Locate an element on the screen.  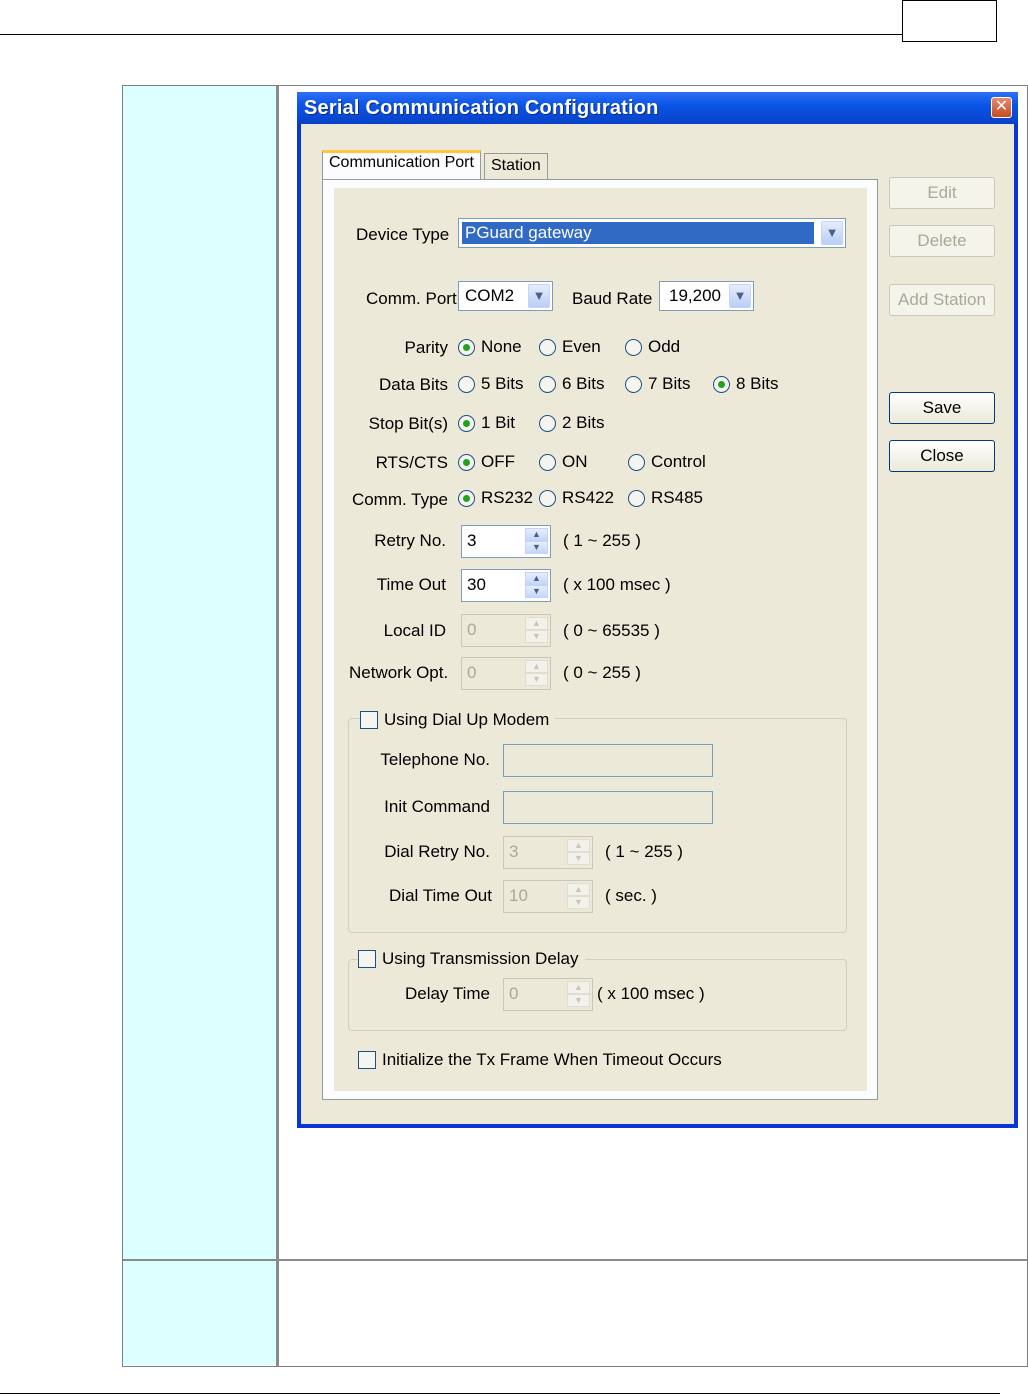
device-type-label: Device Type is located at coordinates (403, 234).